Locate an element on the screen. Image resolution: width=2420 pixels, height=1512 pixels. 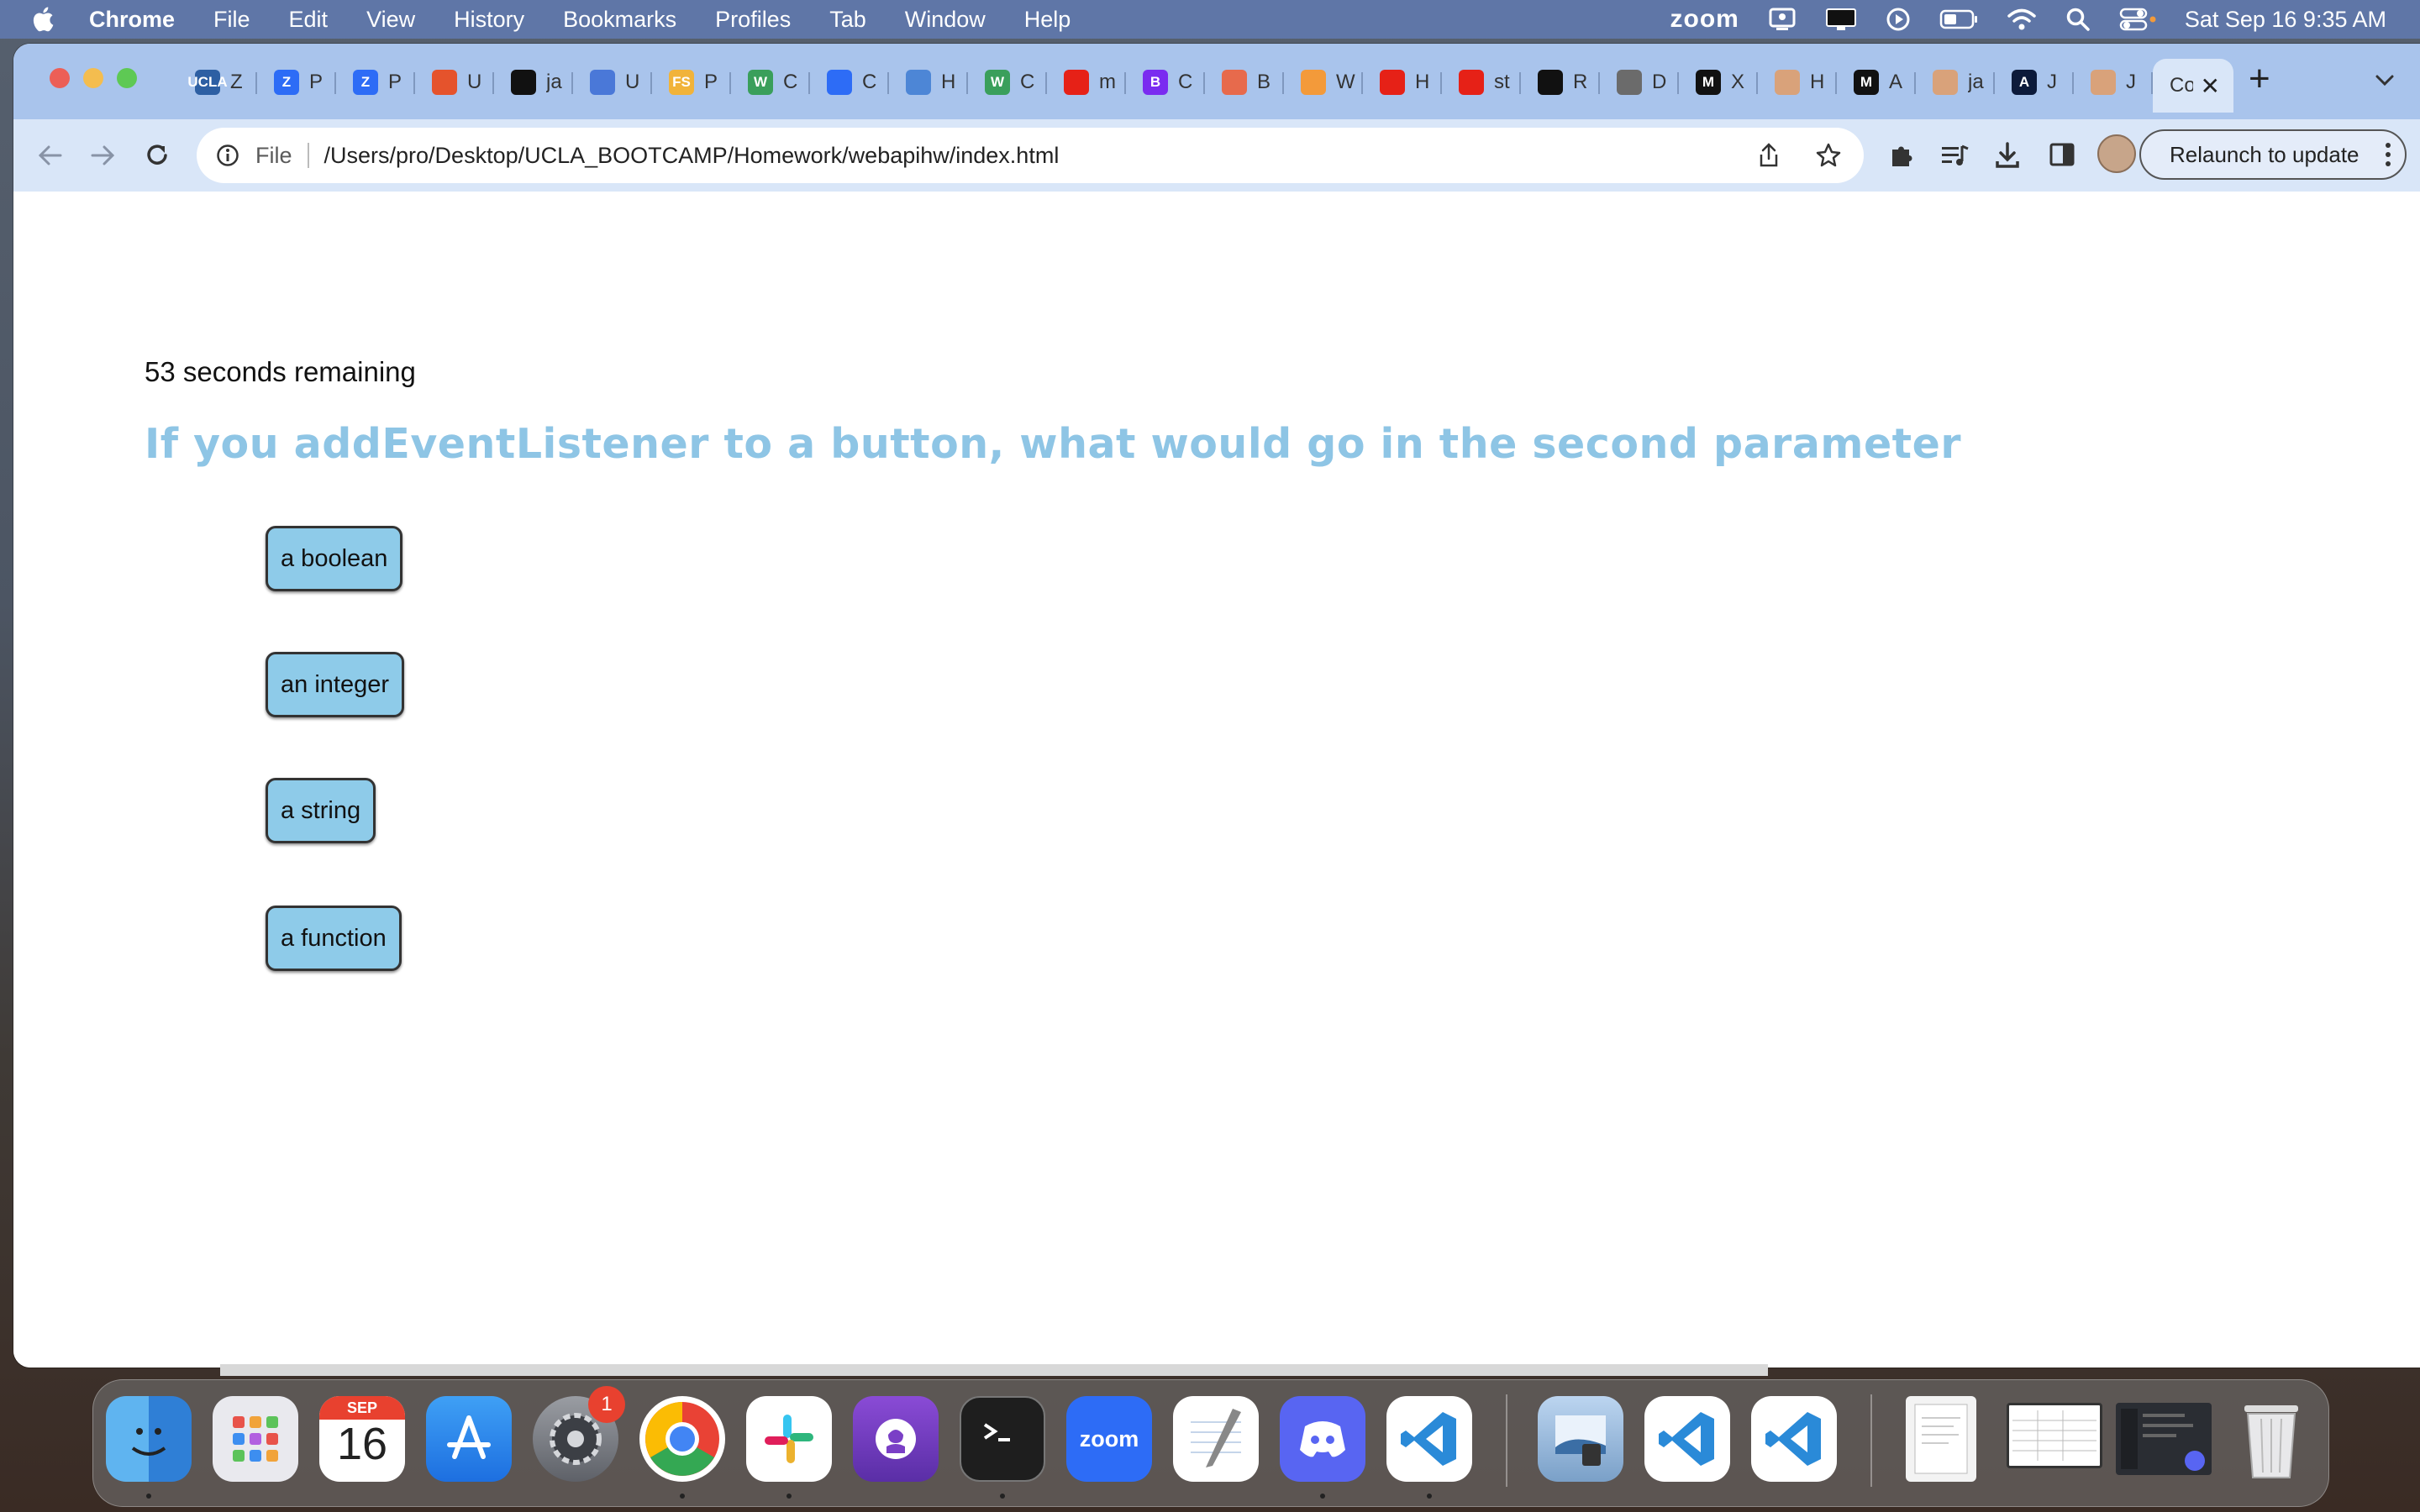
browser-tab: m is located at coordinates (1086, 82).